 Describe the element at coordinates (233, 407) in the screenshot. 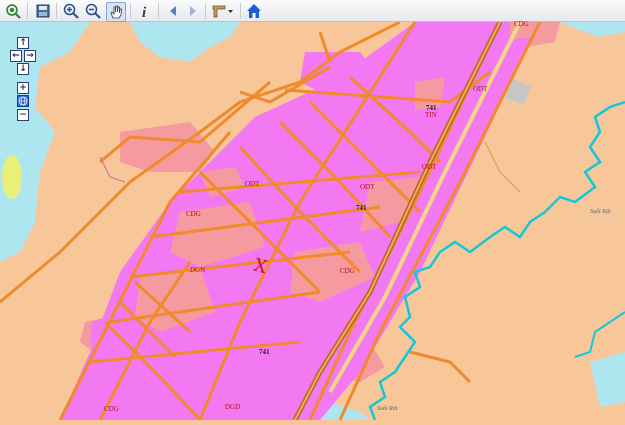

I see `map-label: DGD` at that location.